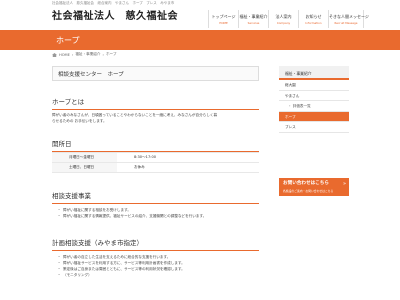 Image resolution: width=400 pixels, height=300 pixels. I want to click on list-item: 障がい福祉に関する情報提供、福祉サービスの紹介、支援機関との調整などを行います。, so click(158, 216).